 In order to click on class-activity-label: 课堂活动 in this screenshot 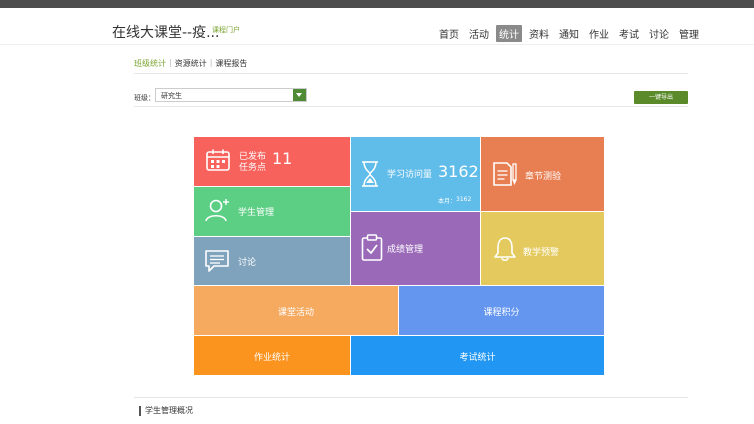, I will do `click(295, 313)`.